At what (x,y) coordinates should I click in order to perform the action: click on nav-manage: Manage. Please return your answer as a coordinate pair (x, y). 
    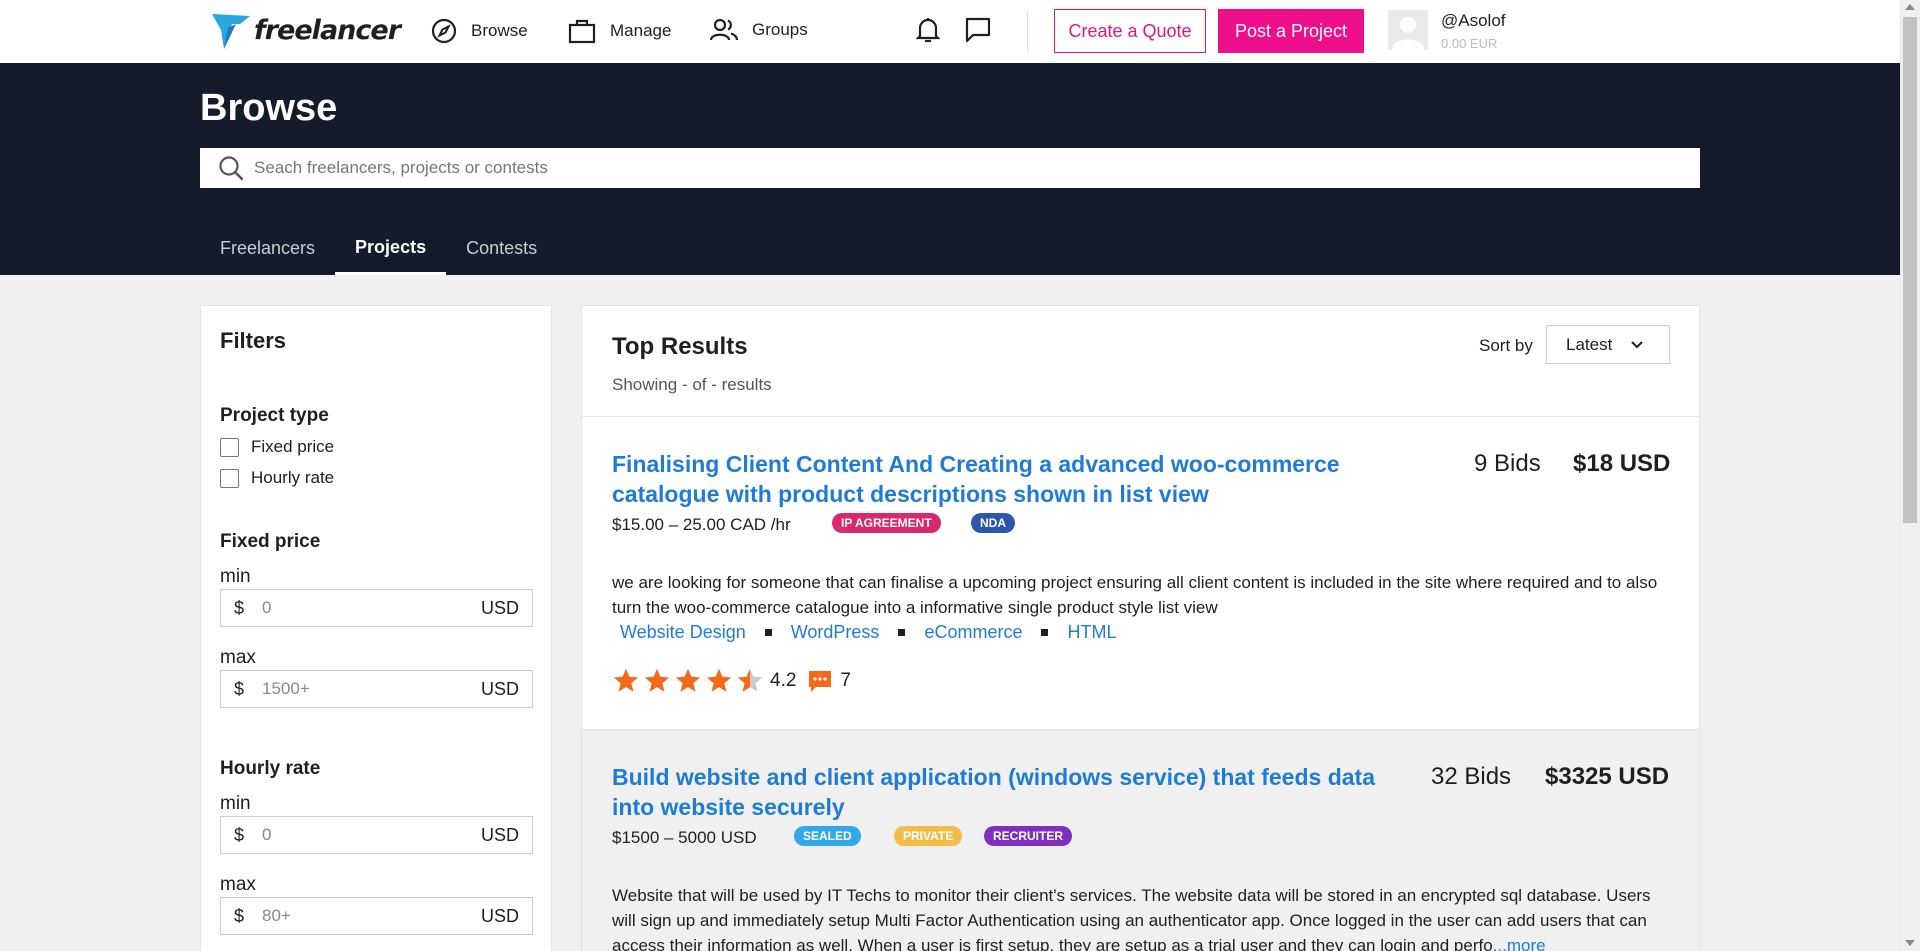
    Looking at the image, I should click on (619, 31).